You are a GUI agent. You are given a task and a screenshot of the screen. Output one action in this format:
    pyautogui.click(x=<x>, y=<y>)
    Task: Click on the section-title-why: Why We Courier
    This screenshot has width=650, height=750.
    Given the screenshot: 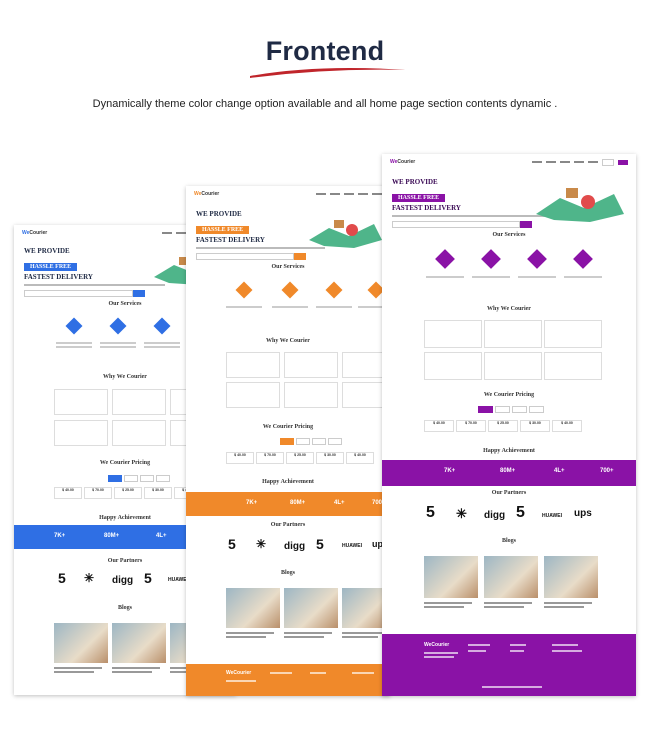 What is the action you would take?
    pyautogui.click(x=288, y=341)
    